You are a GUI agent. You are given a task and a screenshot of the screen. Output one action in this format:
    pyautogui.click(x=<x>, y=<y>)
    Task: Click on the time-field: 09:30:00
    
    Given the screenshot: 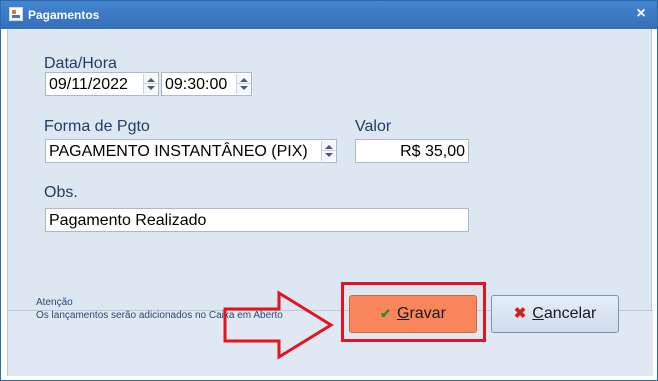 What is the action you would take?
    pyautogui.click(x=206, y=84)
    